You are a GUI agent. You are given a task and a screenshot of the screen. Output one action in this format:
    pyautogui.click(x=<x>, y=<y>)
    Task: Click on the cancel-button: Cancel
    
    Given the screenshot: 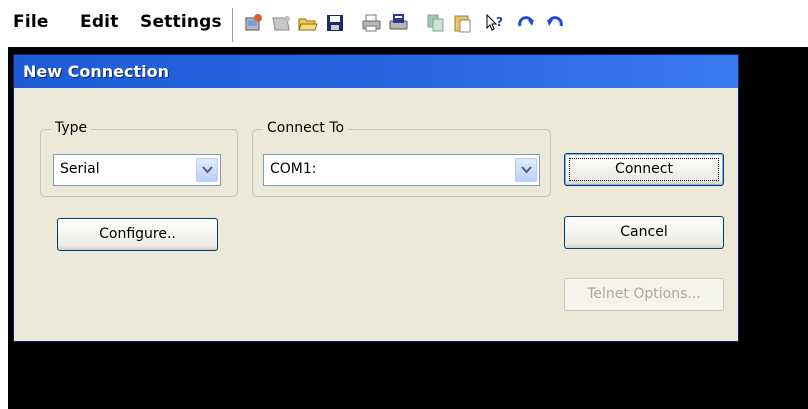 What is the action you would take?
    pyautogui.click(x=644, y=232)
    